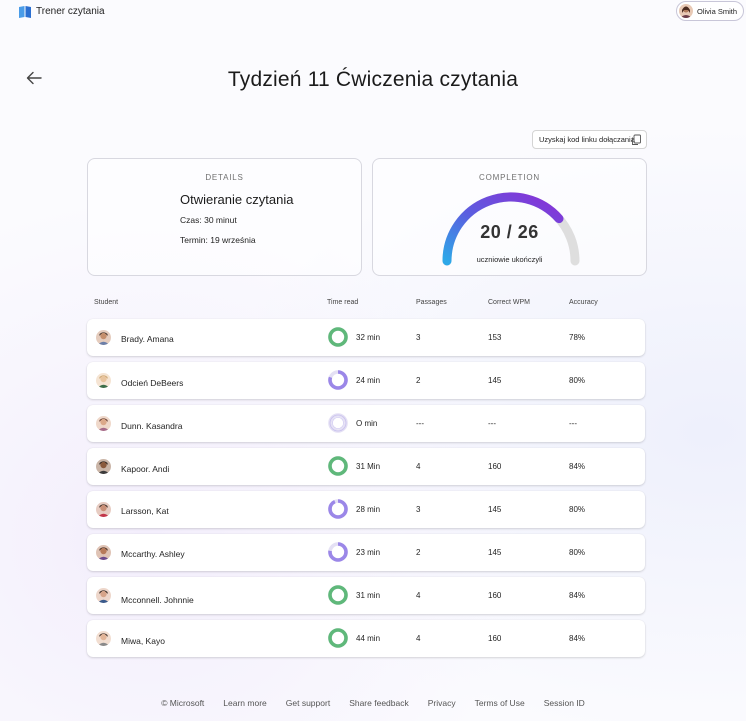 The width and height of the screenshot is (746, 721). Describe the element at coordinates (442, 703) in the screenshot. I see `footer-privacy-link: Privacy` at that location.